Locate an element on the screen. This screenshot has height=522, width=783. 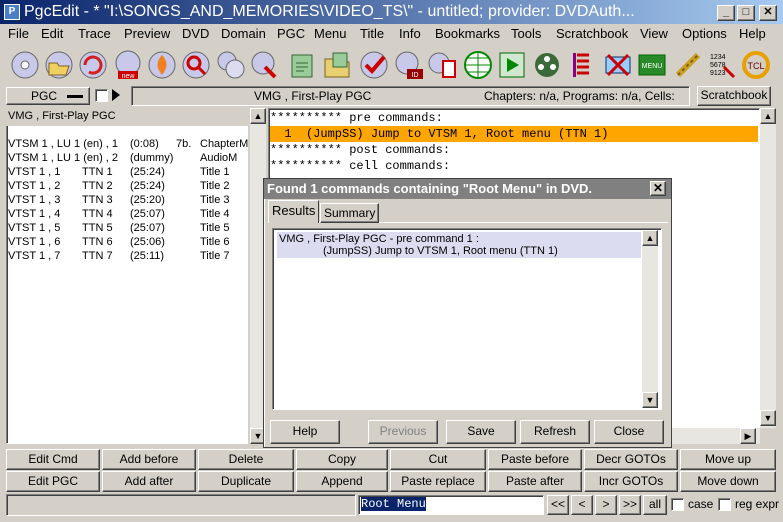
menu-bookmarks: Bookmarks is located at coordinates (467, 33).